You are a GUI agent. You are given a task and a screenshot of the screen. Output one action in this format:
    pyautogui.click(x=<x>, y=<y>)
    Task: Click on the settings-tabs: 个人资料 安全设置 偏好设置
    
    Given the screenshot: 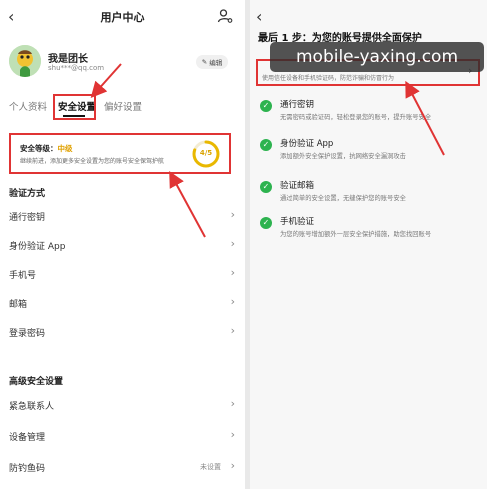 What is the action you would take?
    pyautogui.click(x=122, y=109)
    